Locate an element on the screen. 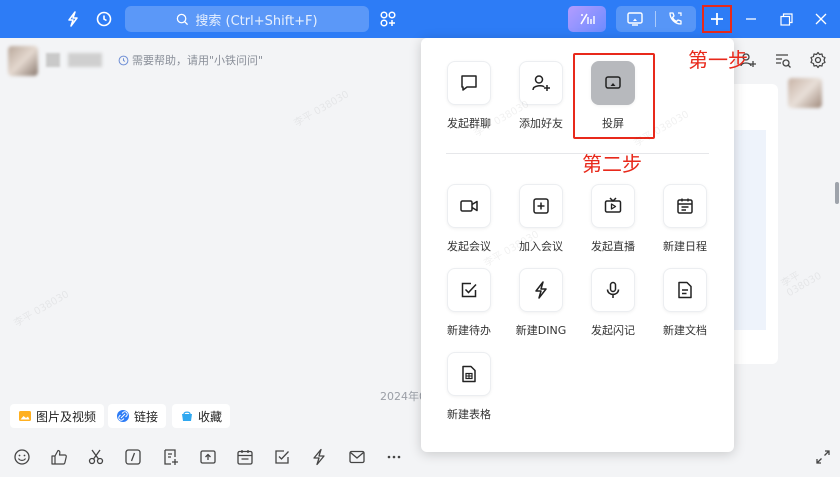  settings-gear-icon is located at coordinates (818, 60).